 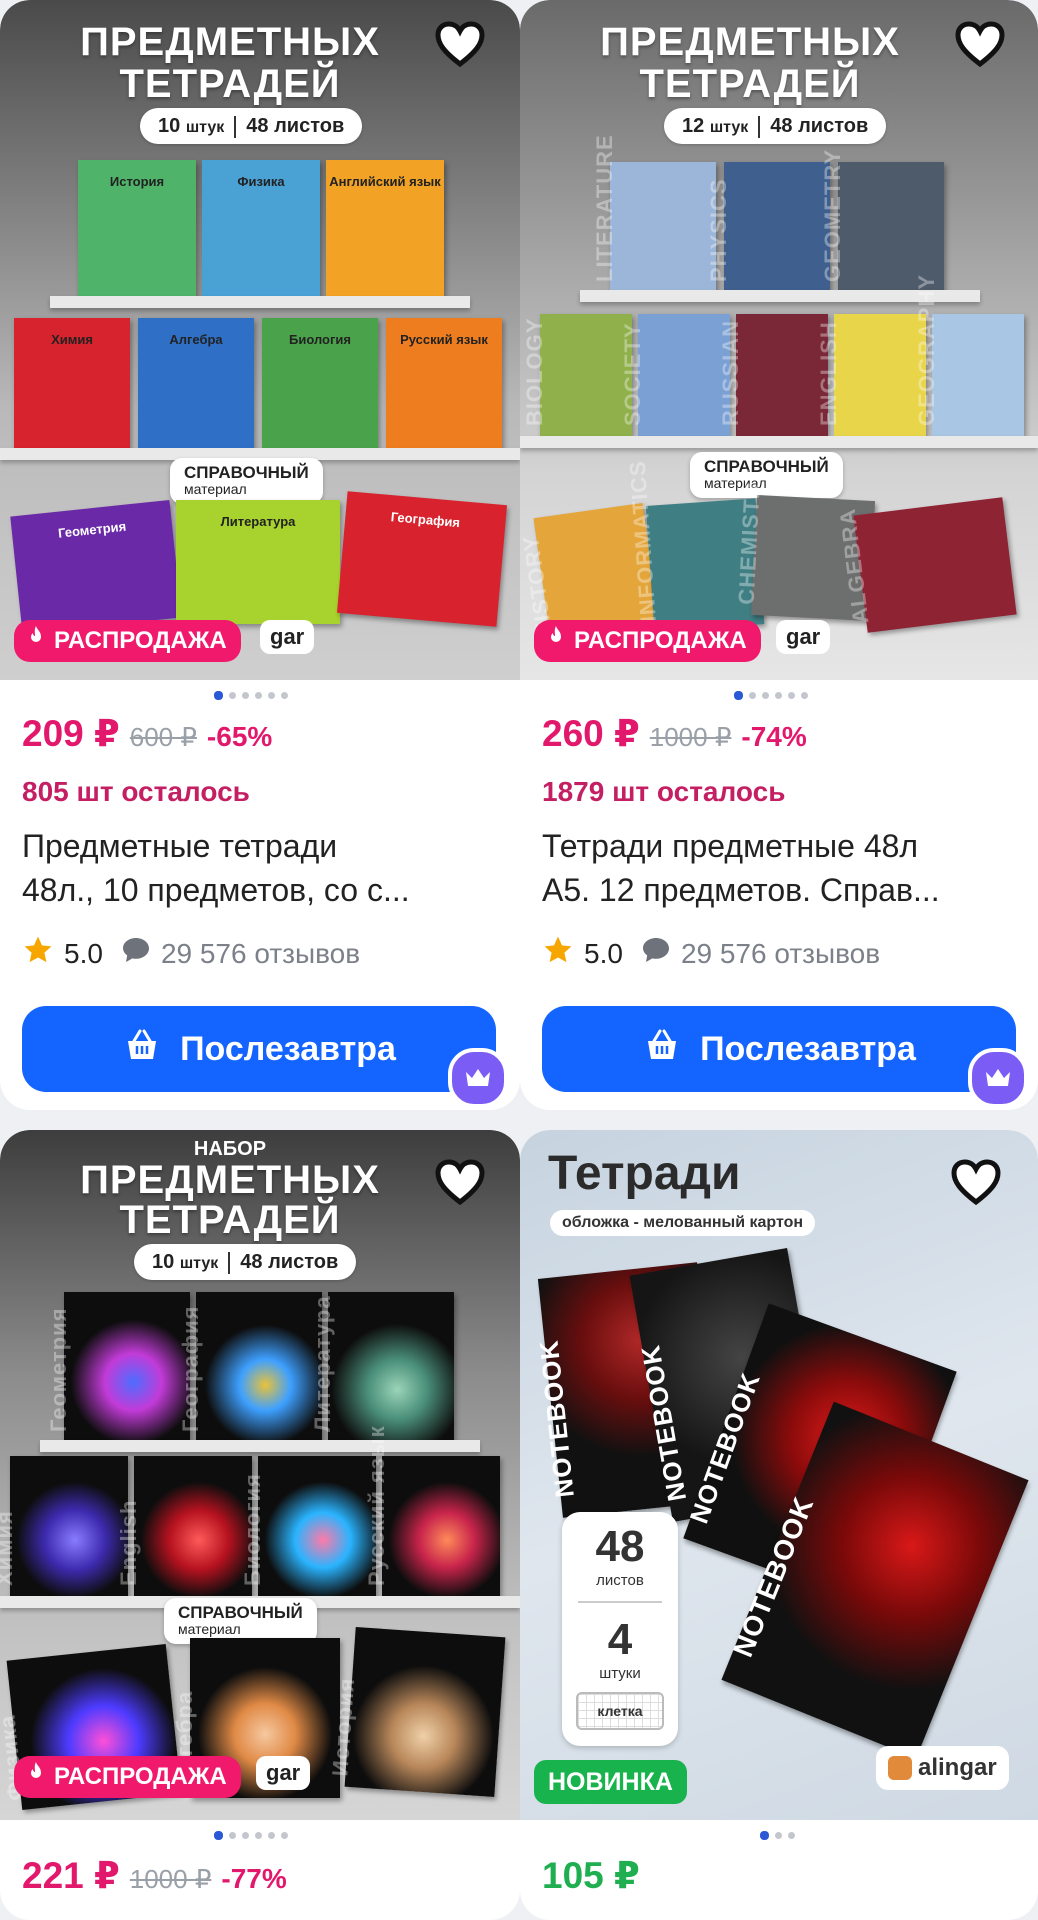 What do you see at coordinates (71, 733) in the screenshot?
I see `price: 209 ₽` at bounding box center [71, 733].